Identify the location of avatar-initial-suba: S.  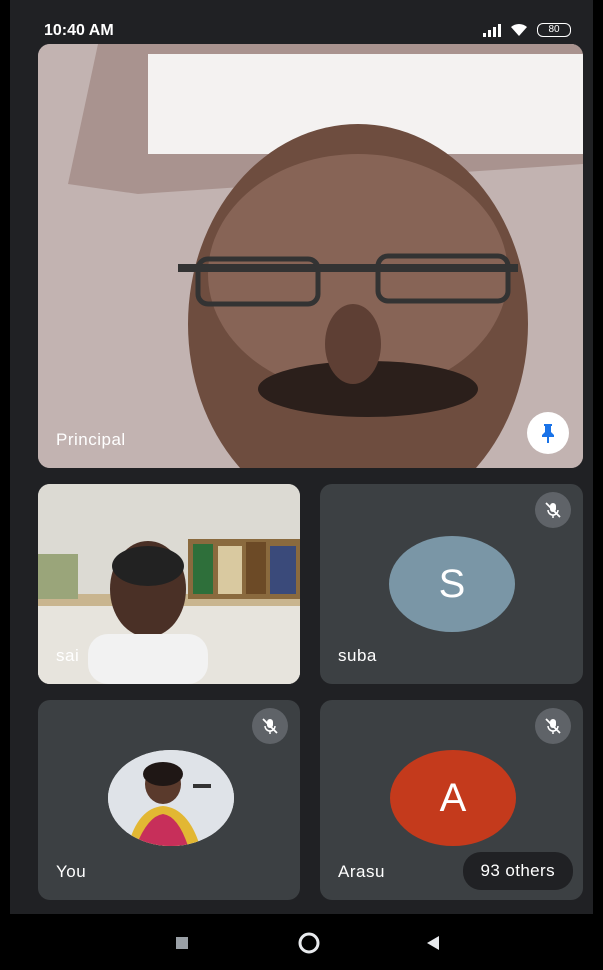
(452, 583).